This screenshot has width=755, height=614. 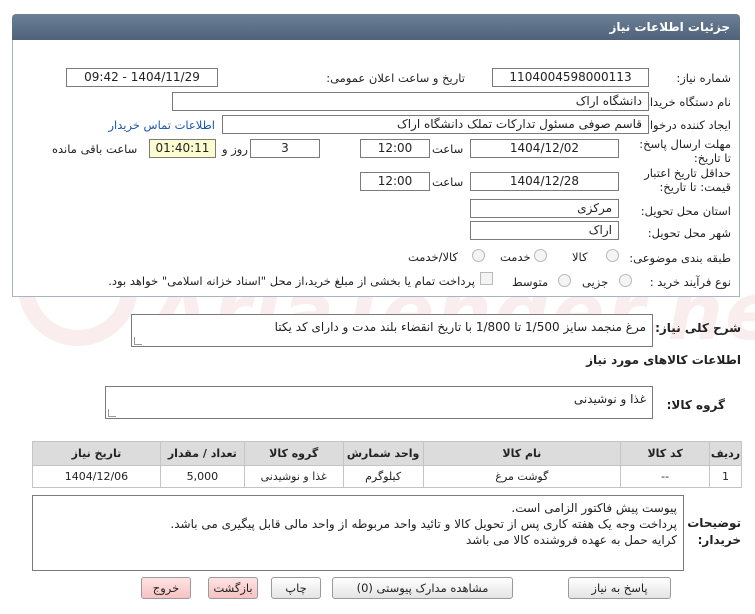 I want to click on reply-deadline-time: 12:00, so click(x=395, y=148).